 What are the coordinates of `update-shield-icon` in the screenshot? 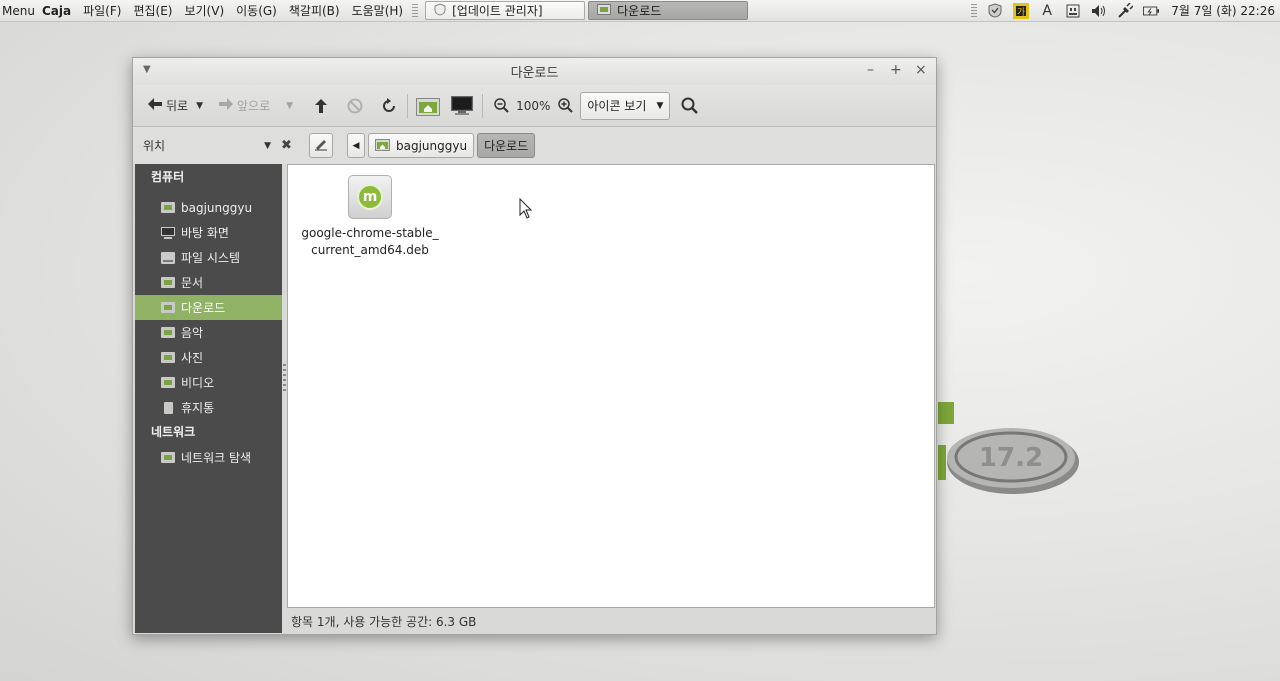 It's located at (995, 11).